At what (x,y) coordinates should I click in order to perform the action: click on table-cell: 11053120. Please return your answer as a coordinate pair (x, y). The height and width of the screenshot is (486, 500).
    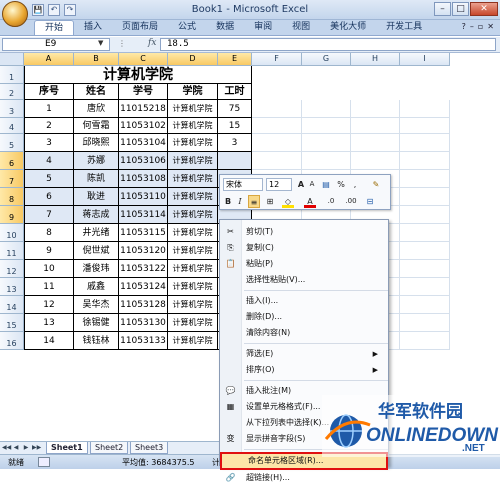
    Looking at the image, I should click on (143, 251).